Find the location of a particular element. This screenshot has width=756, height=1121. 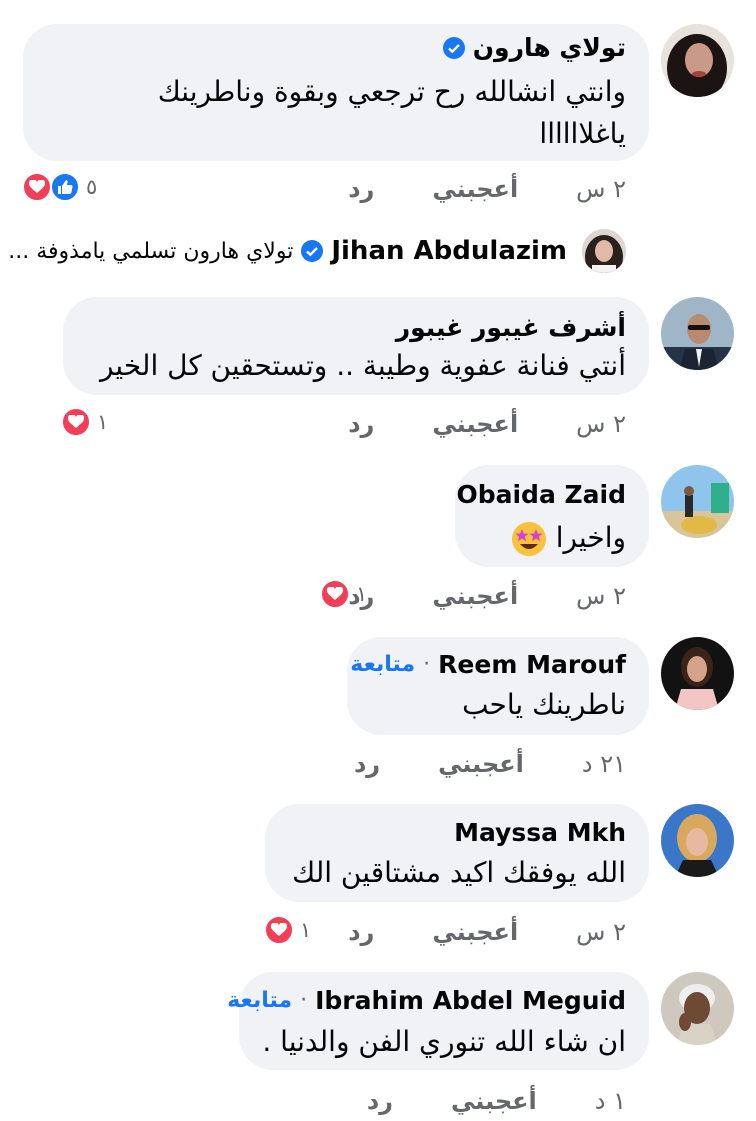

comment-author: Mayssa Mkh is located at coordinates (540, 832).